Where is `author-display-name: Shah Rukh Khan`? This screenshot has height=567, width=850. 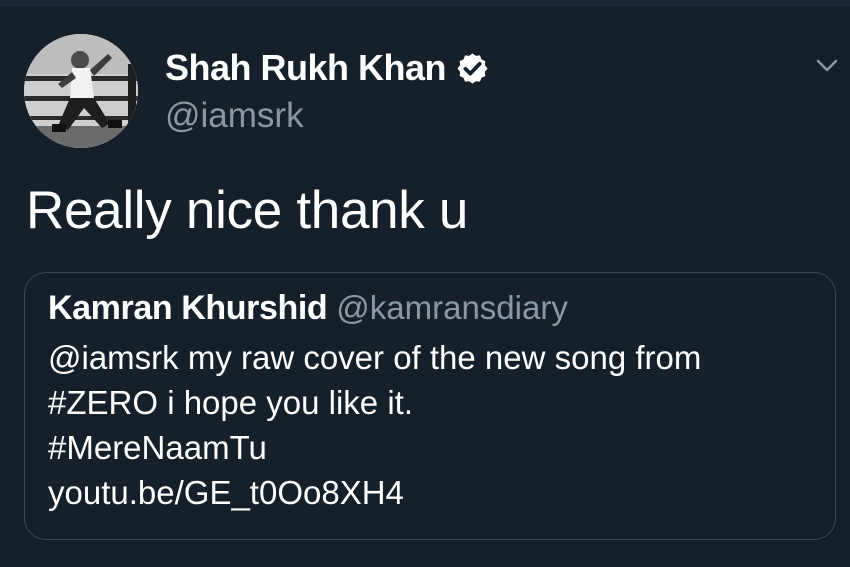 author-display-name: Shah Rukh Khan is located at coordinates (306, 68).